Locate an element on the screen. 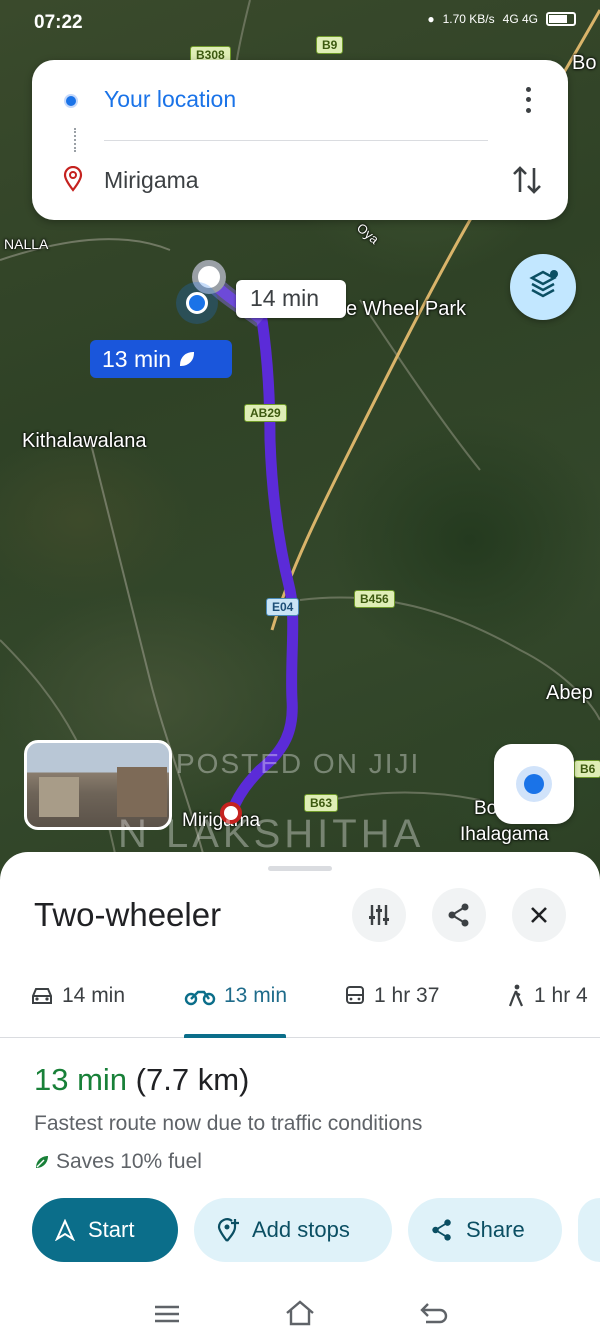  tab-walking: 1 hr 4 is located at coordinates (547, 996).